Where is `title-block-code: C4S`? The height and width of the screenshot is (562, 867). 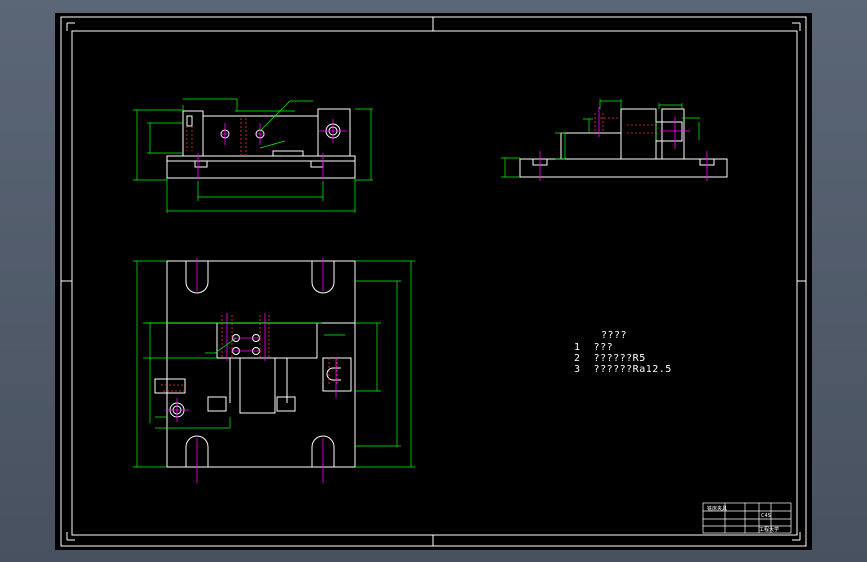 title-block-code: C4S is located at coordinates (766, 516).